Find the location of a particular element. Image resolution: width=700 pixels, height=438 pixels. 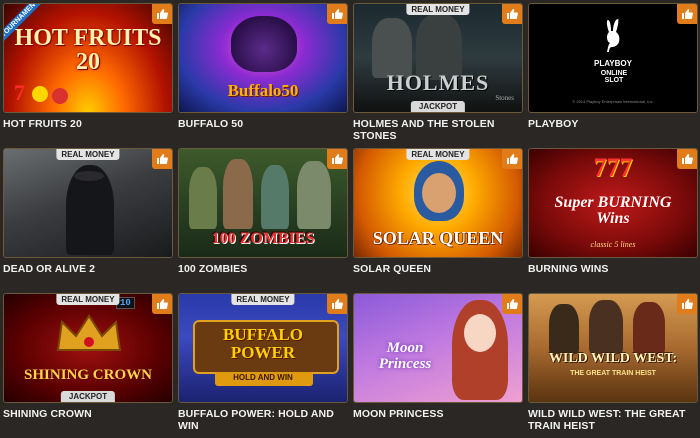

hat-icon is located at coordinates (89, 176).